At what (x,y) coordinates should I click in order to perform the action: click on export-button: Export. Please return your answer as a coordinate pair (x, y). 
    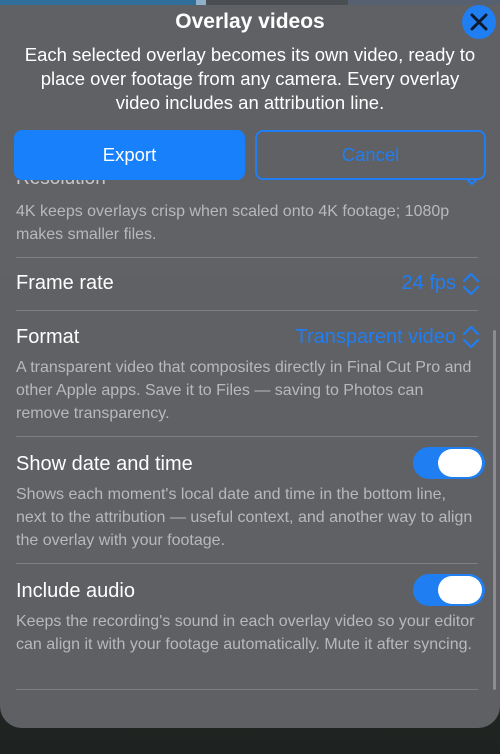
    Looking at the image, I should click on (129, 155).